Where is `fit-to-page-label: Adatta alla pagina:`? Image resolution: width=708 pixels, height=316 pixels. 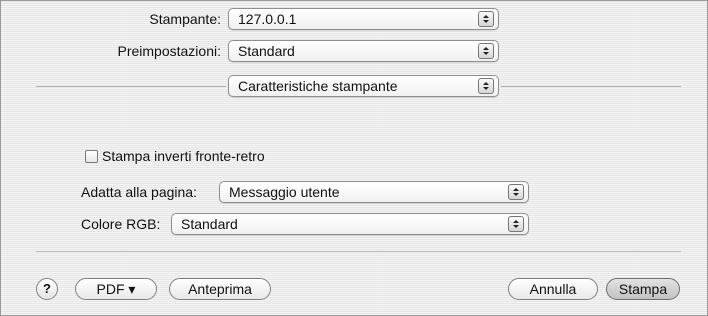 fit-to-page-label: Adatta alla pagina: is located at coordinates (139, 192).